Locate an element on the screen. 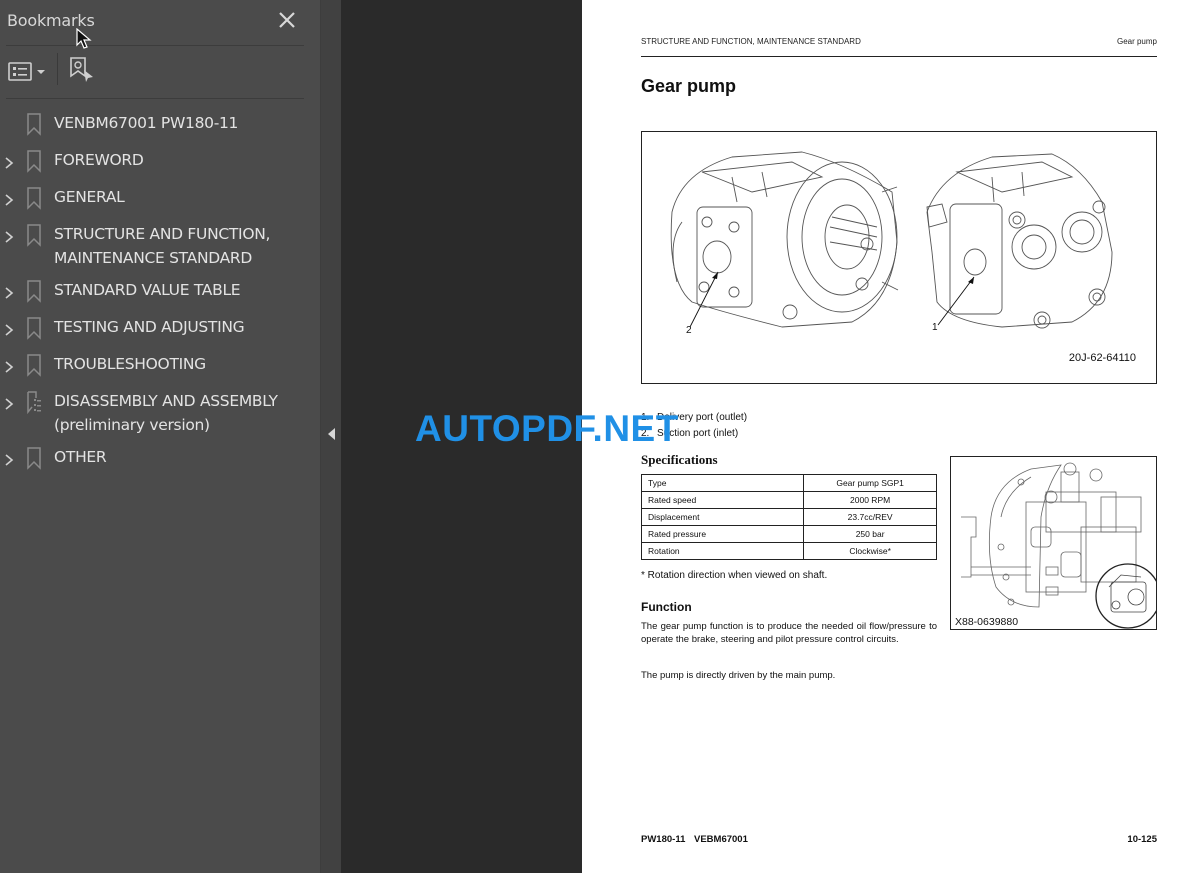 This screenshot has height=873, width=1200. bookmark-item: VENBM67001 PW180-11 is located at coordinates (160, 125).